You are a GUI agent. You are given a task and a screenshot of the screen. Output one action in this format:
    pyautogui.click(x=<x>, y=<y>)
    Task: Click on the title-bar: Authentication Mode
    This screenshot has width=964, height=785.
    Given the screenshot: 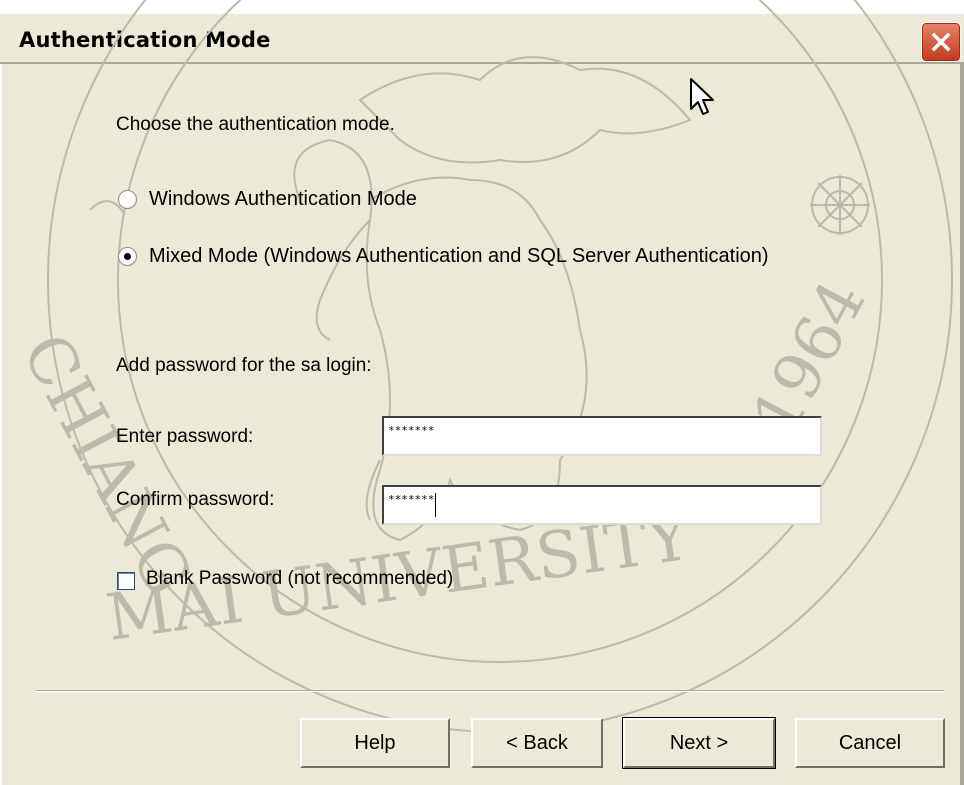 What is the action you would take?
    pyautogui.click(x=482, y=32)
    